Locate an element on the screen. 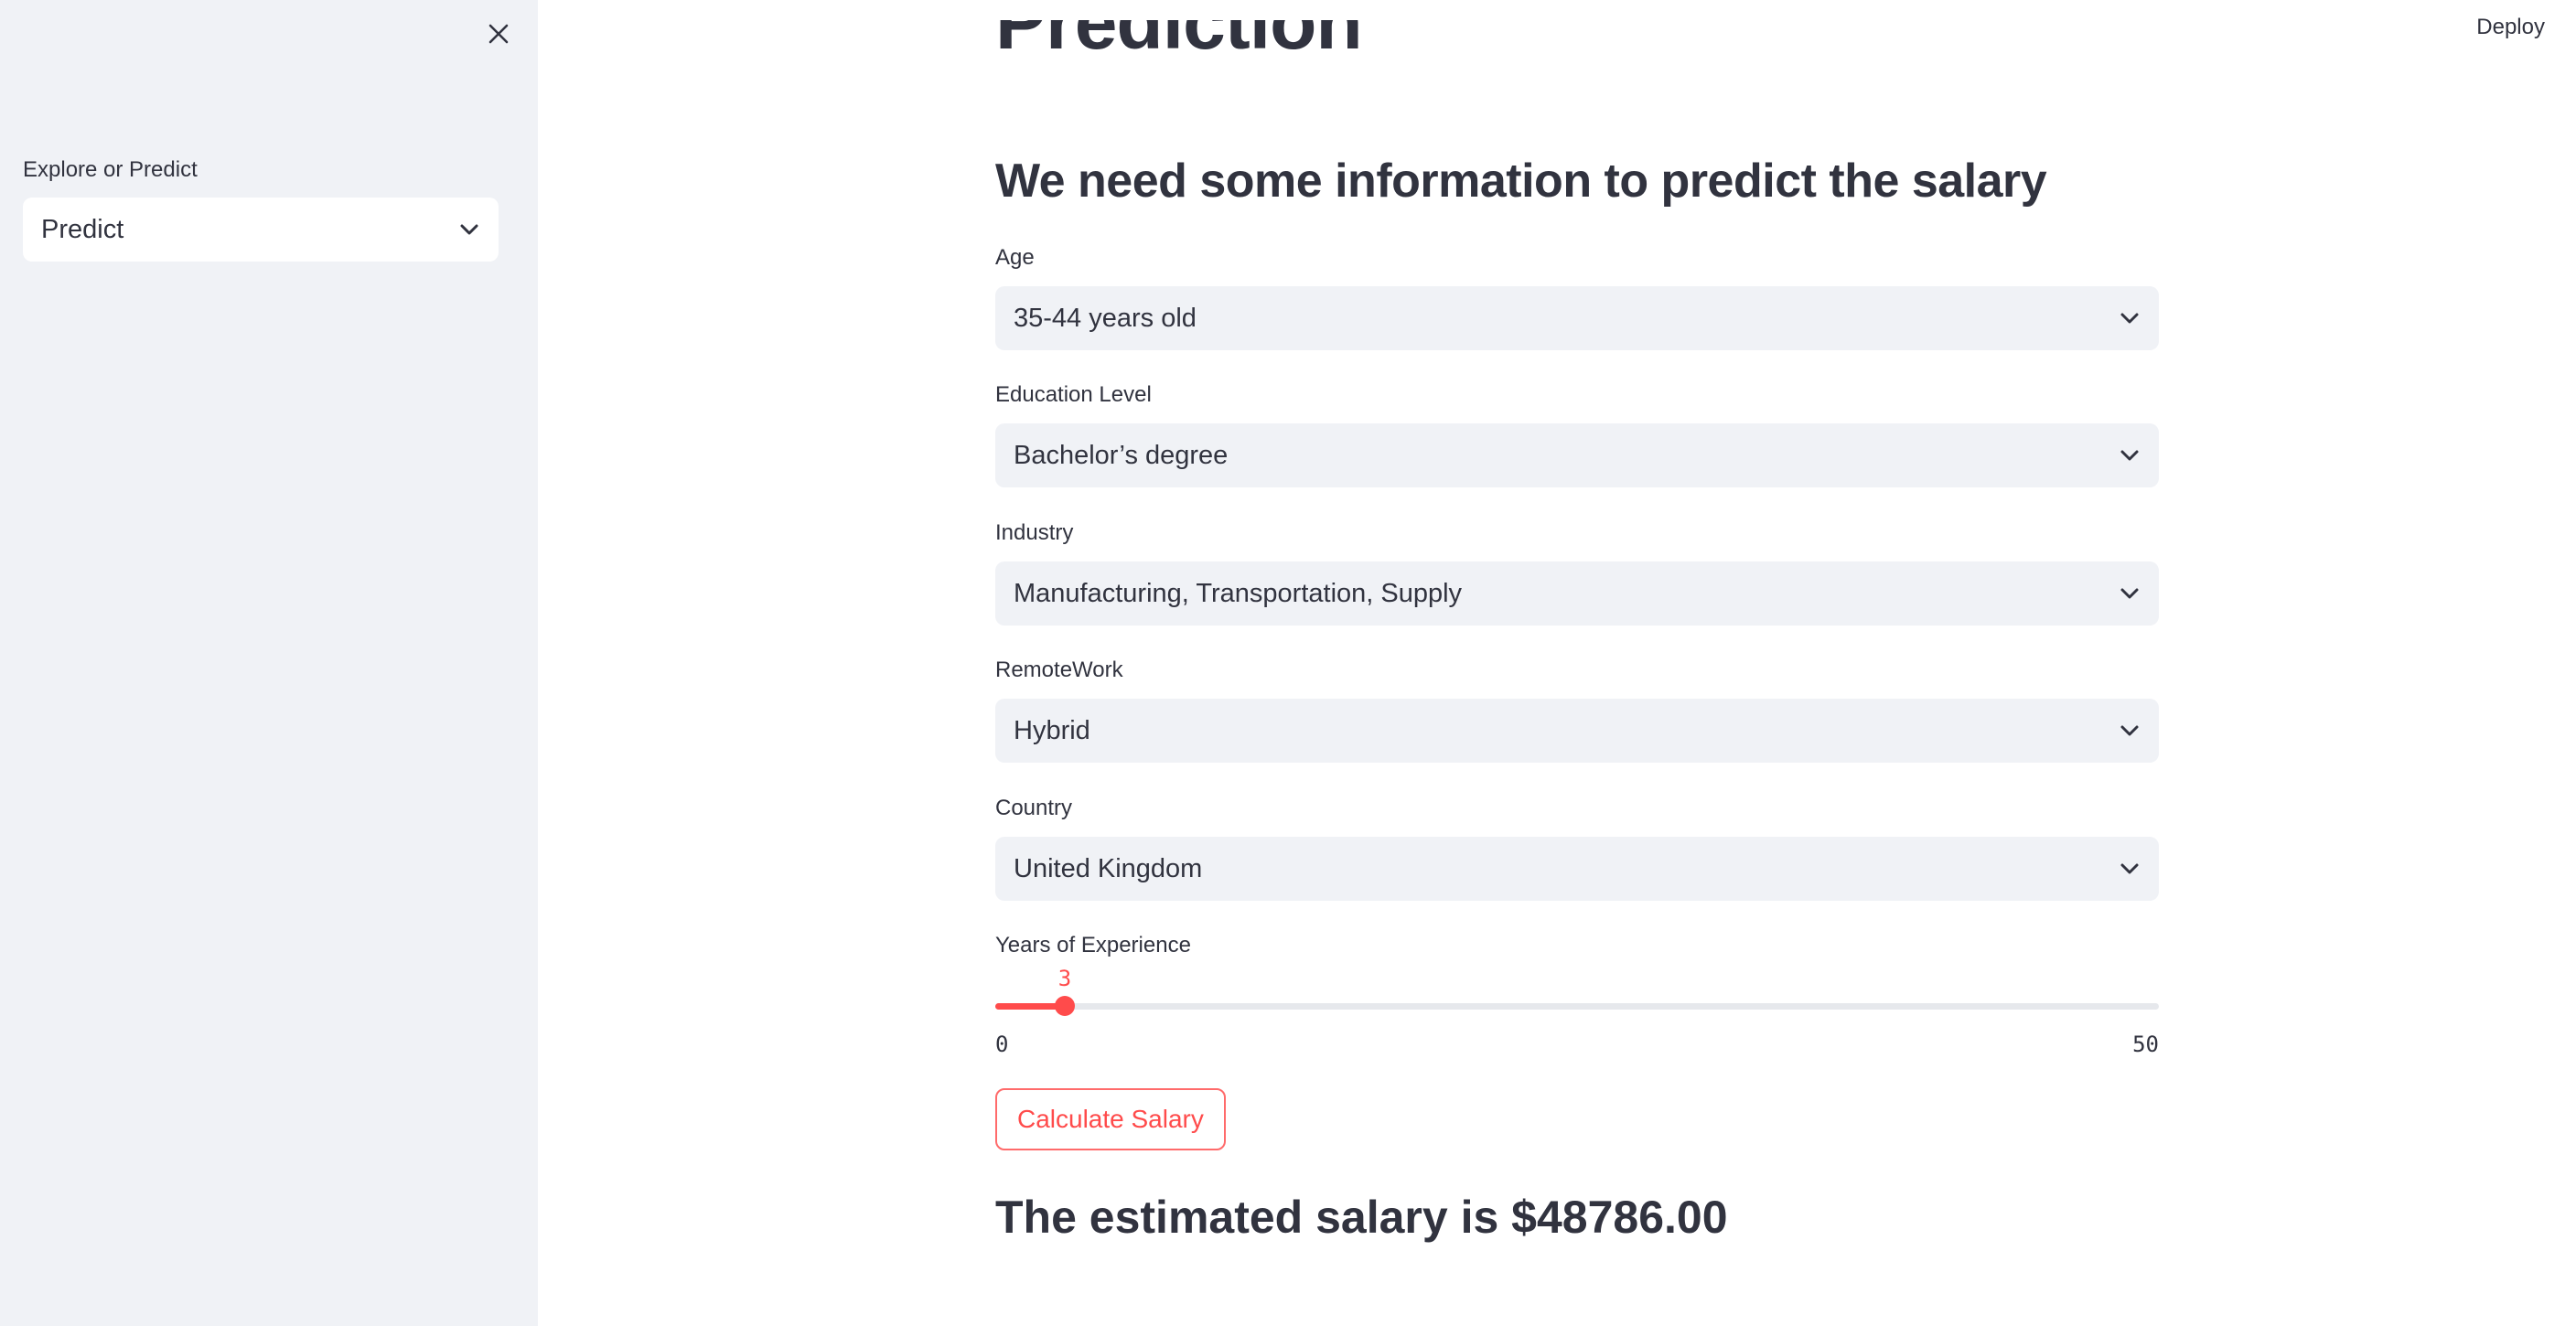  remote-work-value: Hybrid is located at coordinates (1052, 730).